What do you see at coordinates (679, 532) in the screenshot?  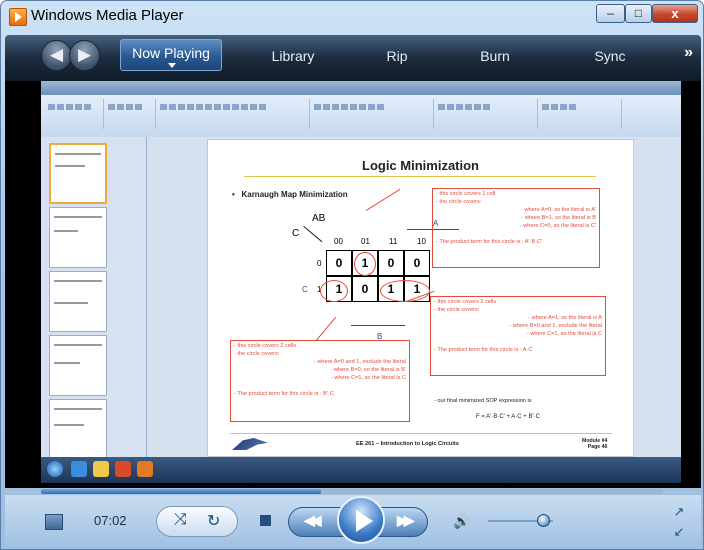 I see `compact-mode-icon: ↙` at bounding box center [679, 532].